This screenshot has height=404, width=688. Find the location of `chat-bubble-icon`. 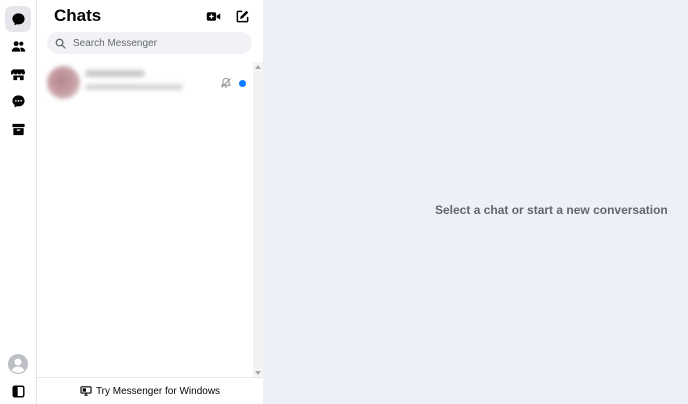

chat-bubble-icon is located at coordinates (18, 18).